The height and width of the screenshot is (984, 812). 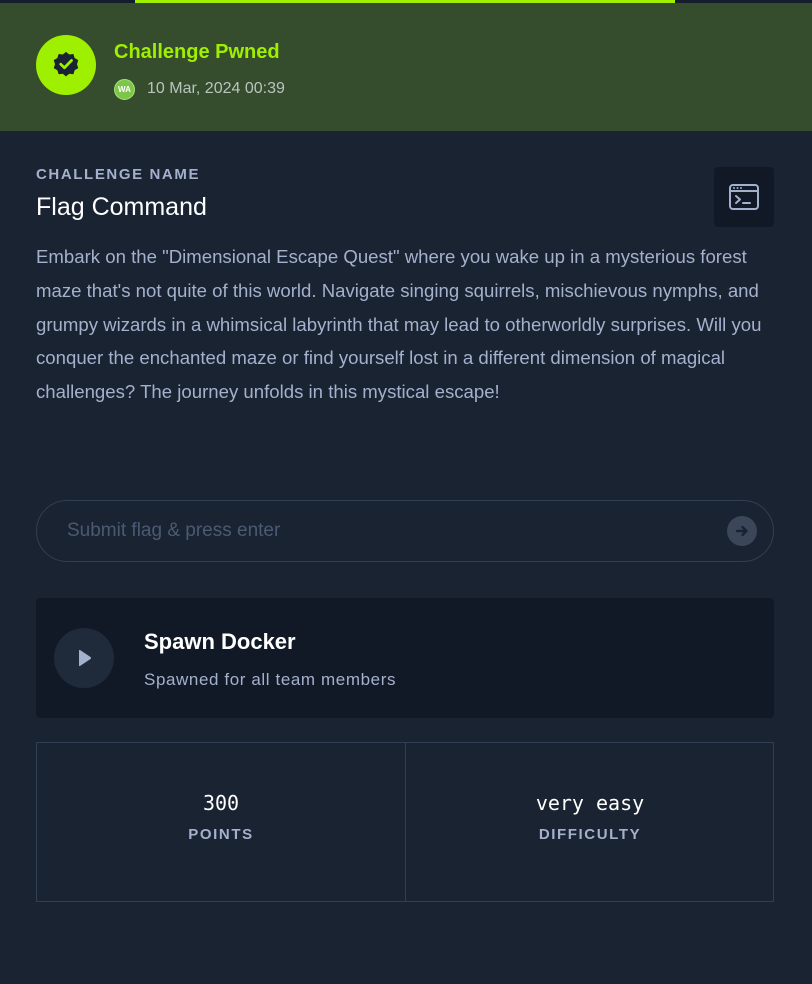 I want to click on difficulty-value: very easy, so click(x=590, y=803).